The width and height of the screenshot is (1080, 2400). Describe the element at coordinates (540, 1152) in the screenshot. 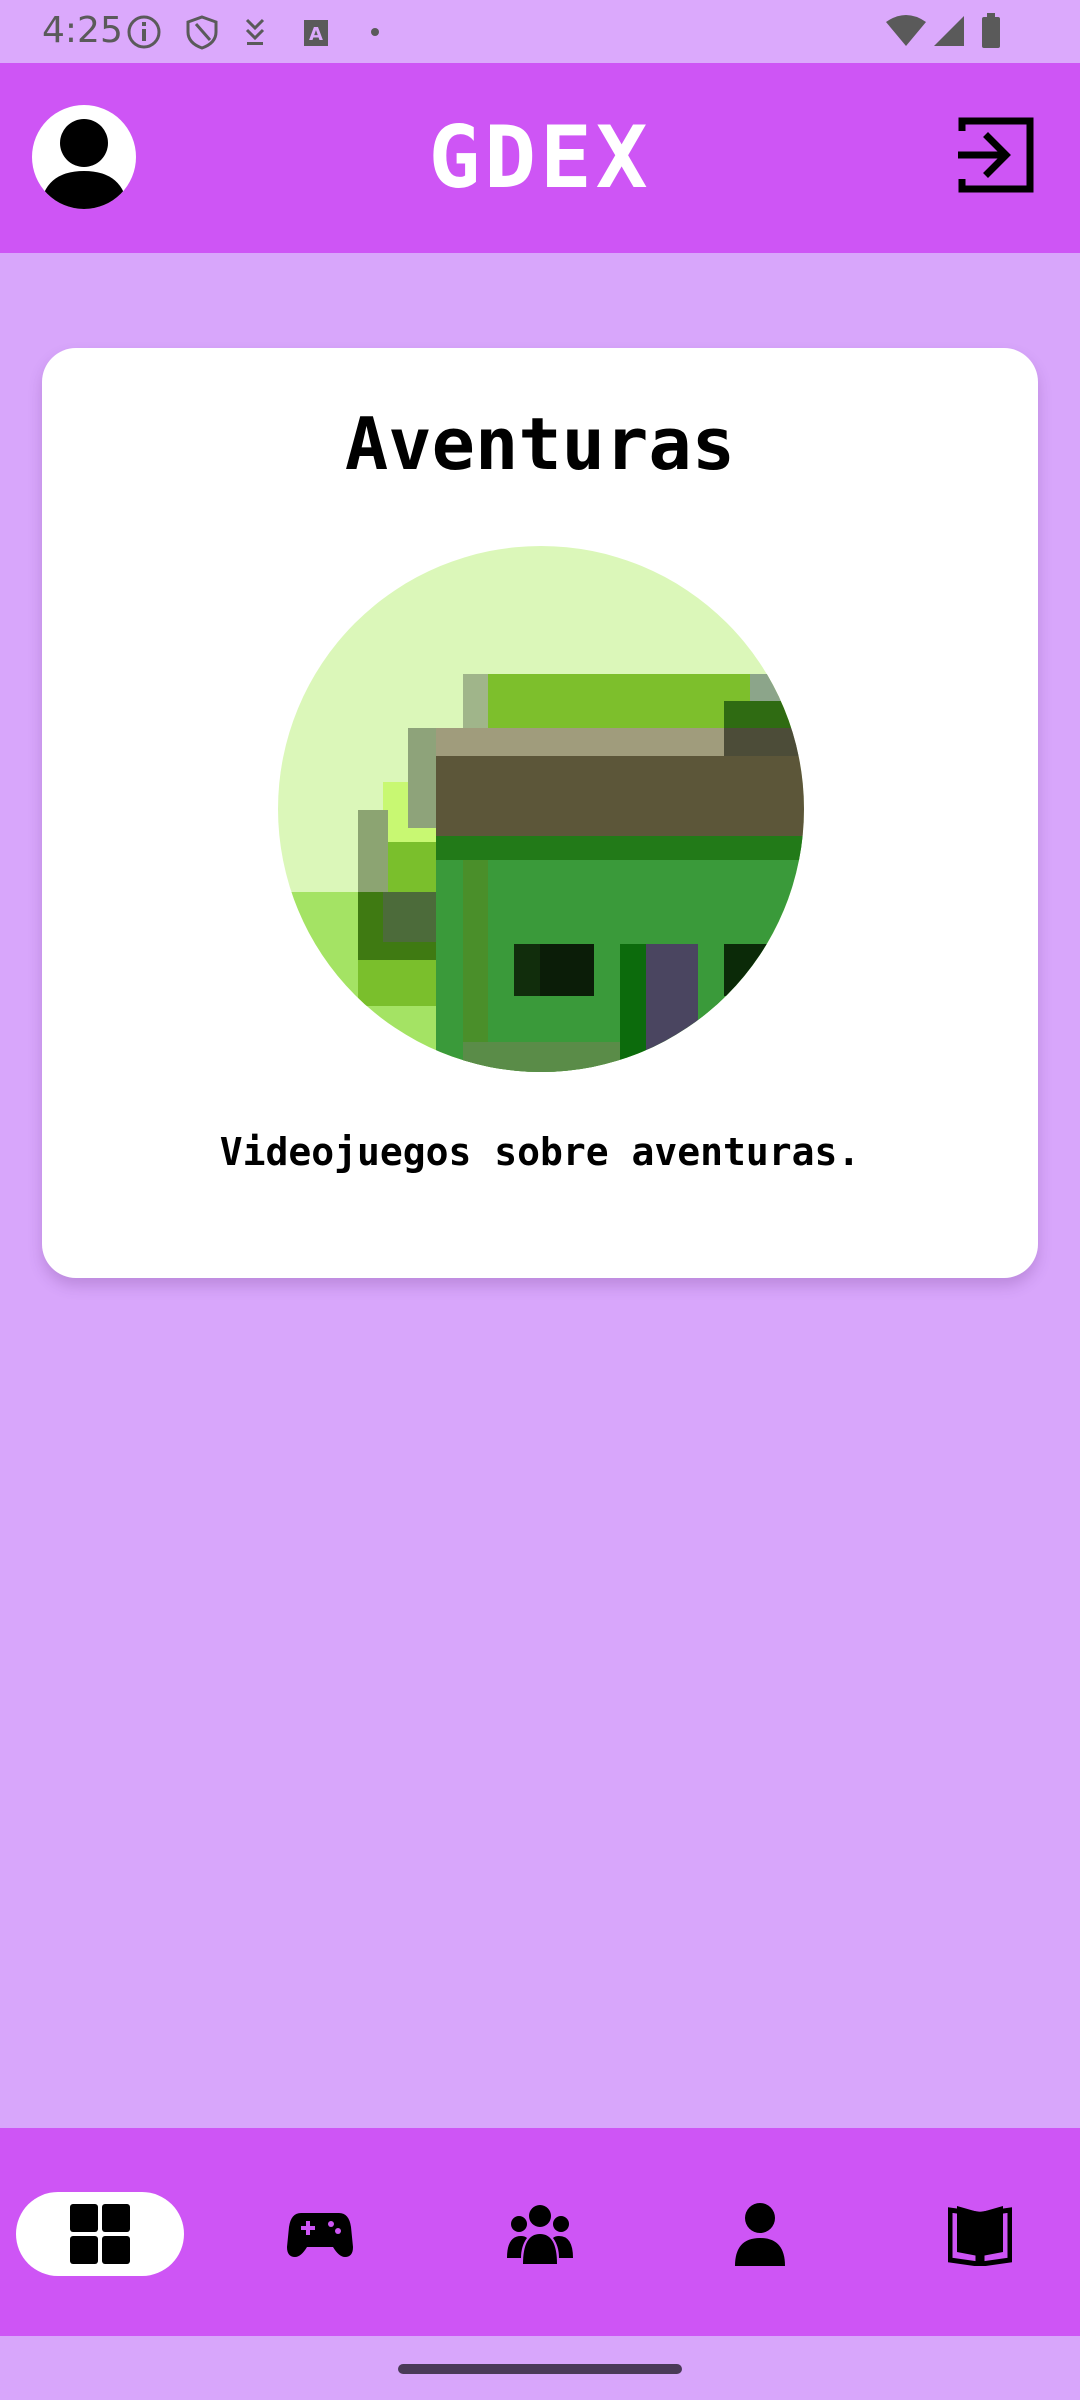

I see `category-description: Videojuegos sobre aventuras.` at that location.